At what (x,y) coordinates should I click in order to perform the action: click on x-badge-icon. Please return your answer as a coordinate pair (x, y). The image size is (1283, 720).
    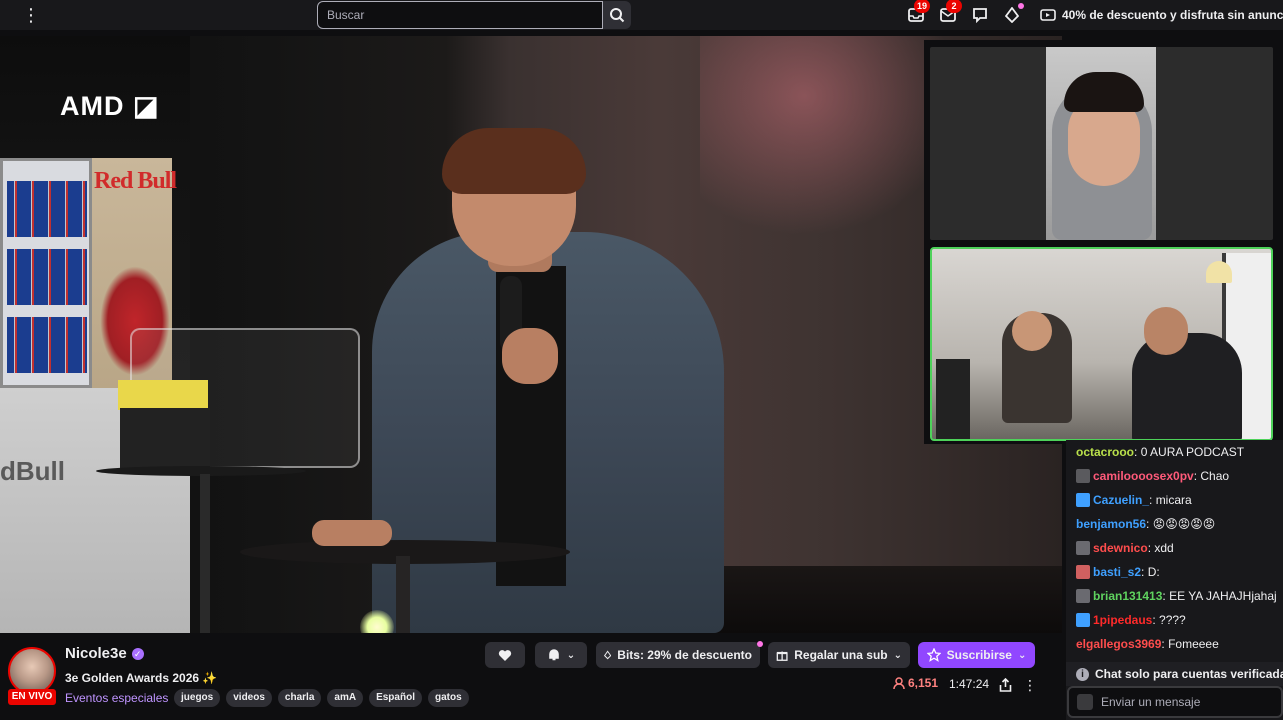
    Looking at the image, I should click on (1083, 572).